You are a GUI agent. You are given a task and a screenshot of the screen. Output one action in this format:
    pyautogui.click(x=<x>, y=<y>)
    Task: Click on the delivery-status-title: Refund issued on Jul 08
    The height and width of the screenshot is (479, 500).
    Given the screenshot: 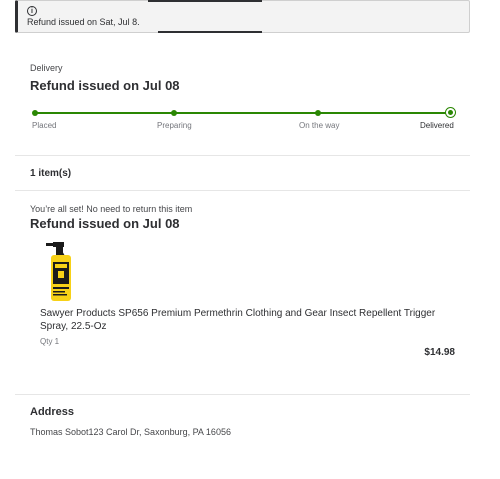 What is the action you would take?
    pyautogui.click(x=105, y=85)
    